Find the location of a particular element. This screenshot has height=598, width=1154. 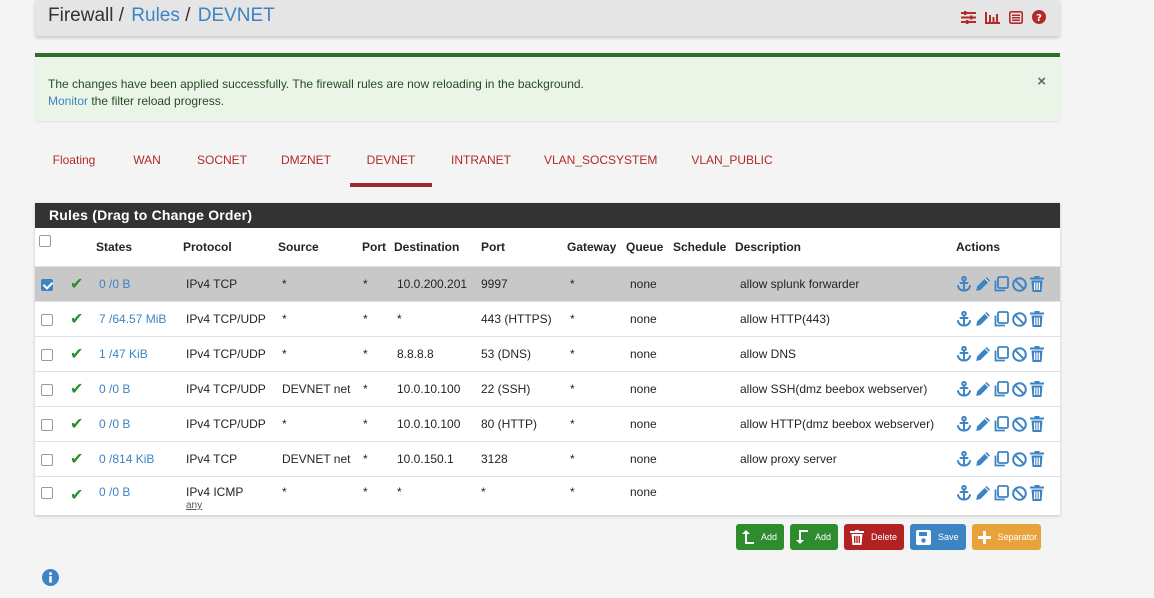

tab-vlan-socsystem: VLAN_SOCSYSTEM is located at coordinates (600, 165).